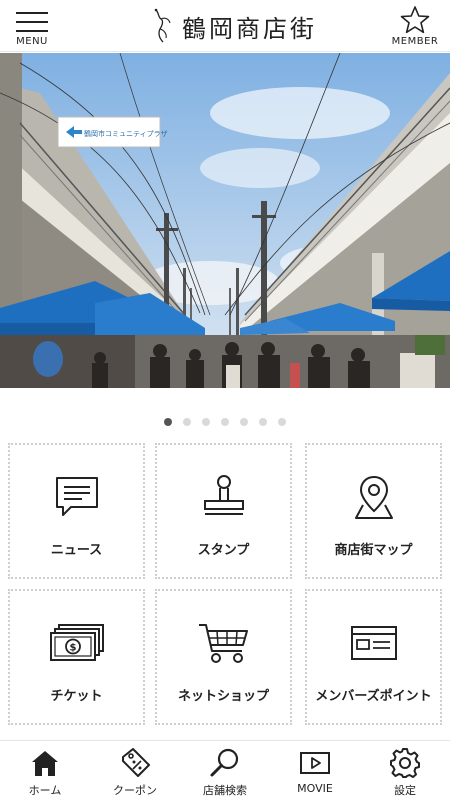 Image resolution: width=450 pixels, height=800 pixels. Describe the element at coordinates (415, 41) in the screenshot. I see `member-label: MEMBER` at that location.